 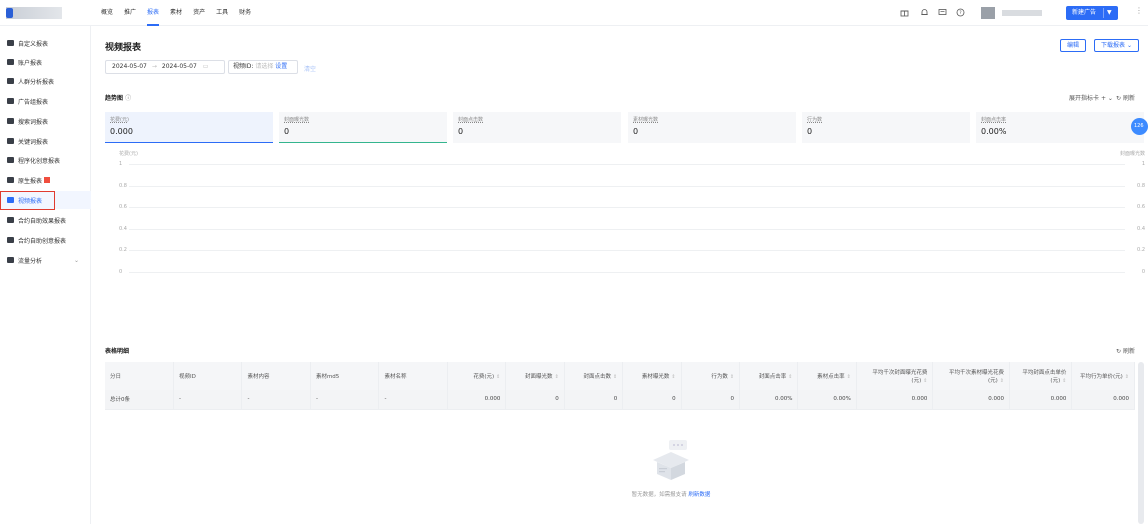 What do you see at coordinates (123, 228) in the screenshot?
I see `y-tick-left: 0.4` at bounding box center [123, 228].